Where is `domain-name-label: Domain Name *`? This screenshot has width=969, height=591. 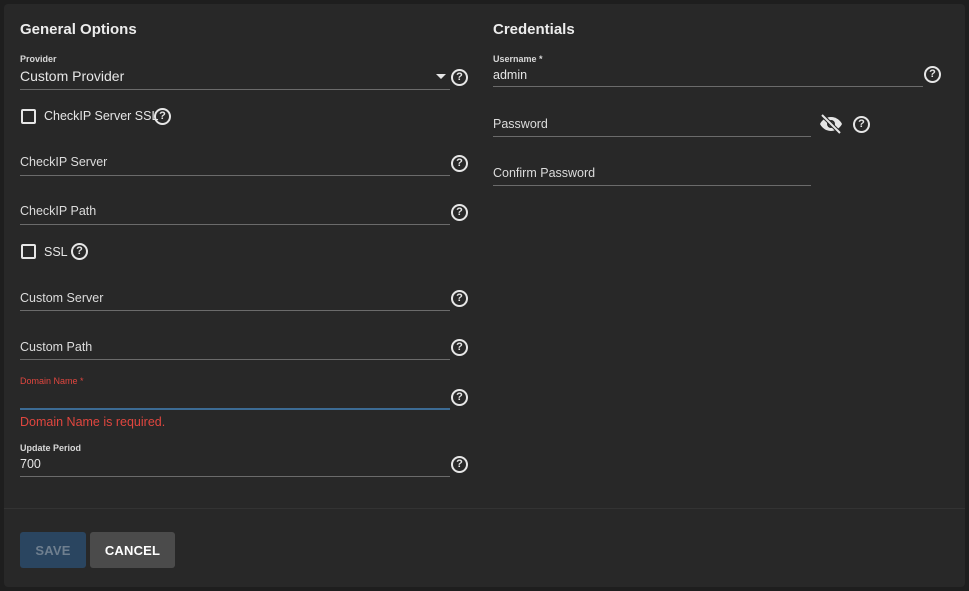 domain-name-label: Domain Name * is located at coordinates (52, 381).